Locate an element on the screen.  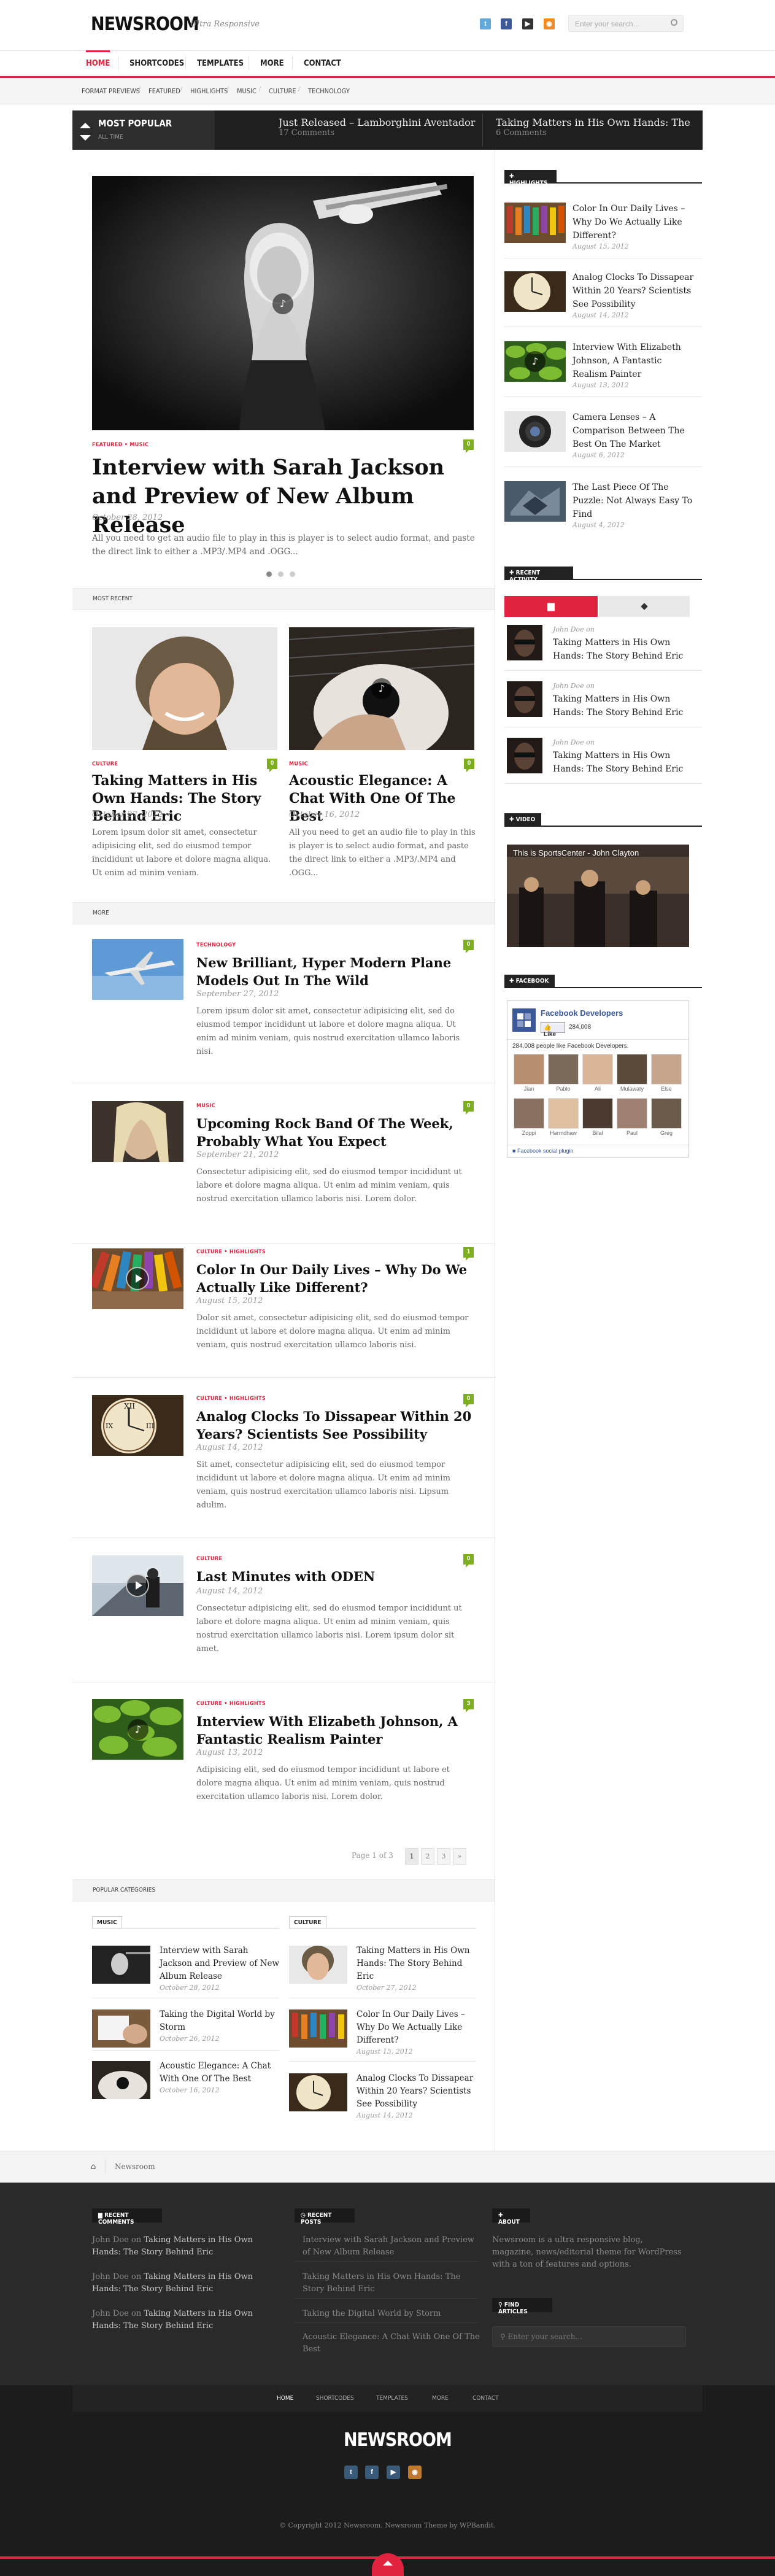
subnav-featured: FEATURED is located at coordinates (164, 91).